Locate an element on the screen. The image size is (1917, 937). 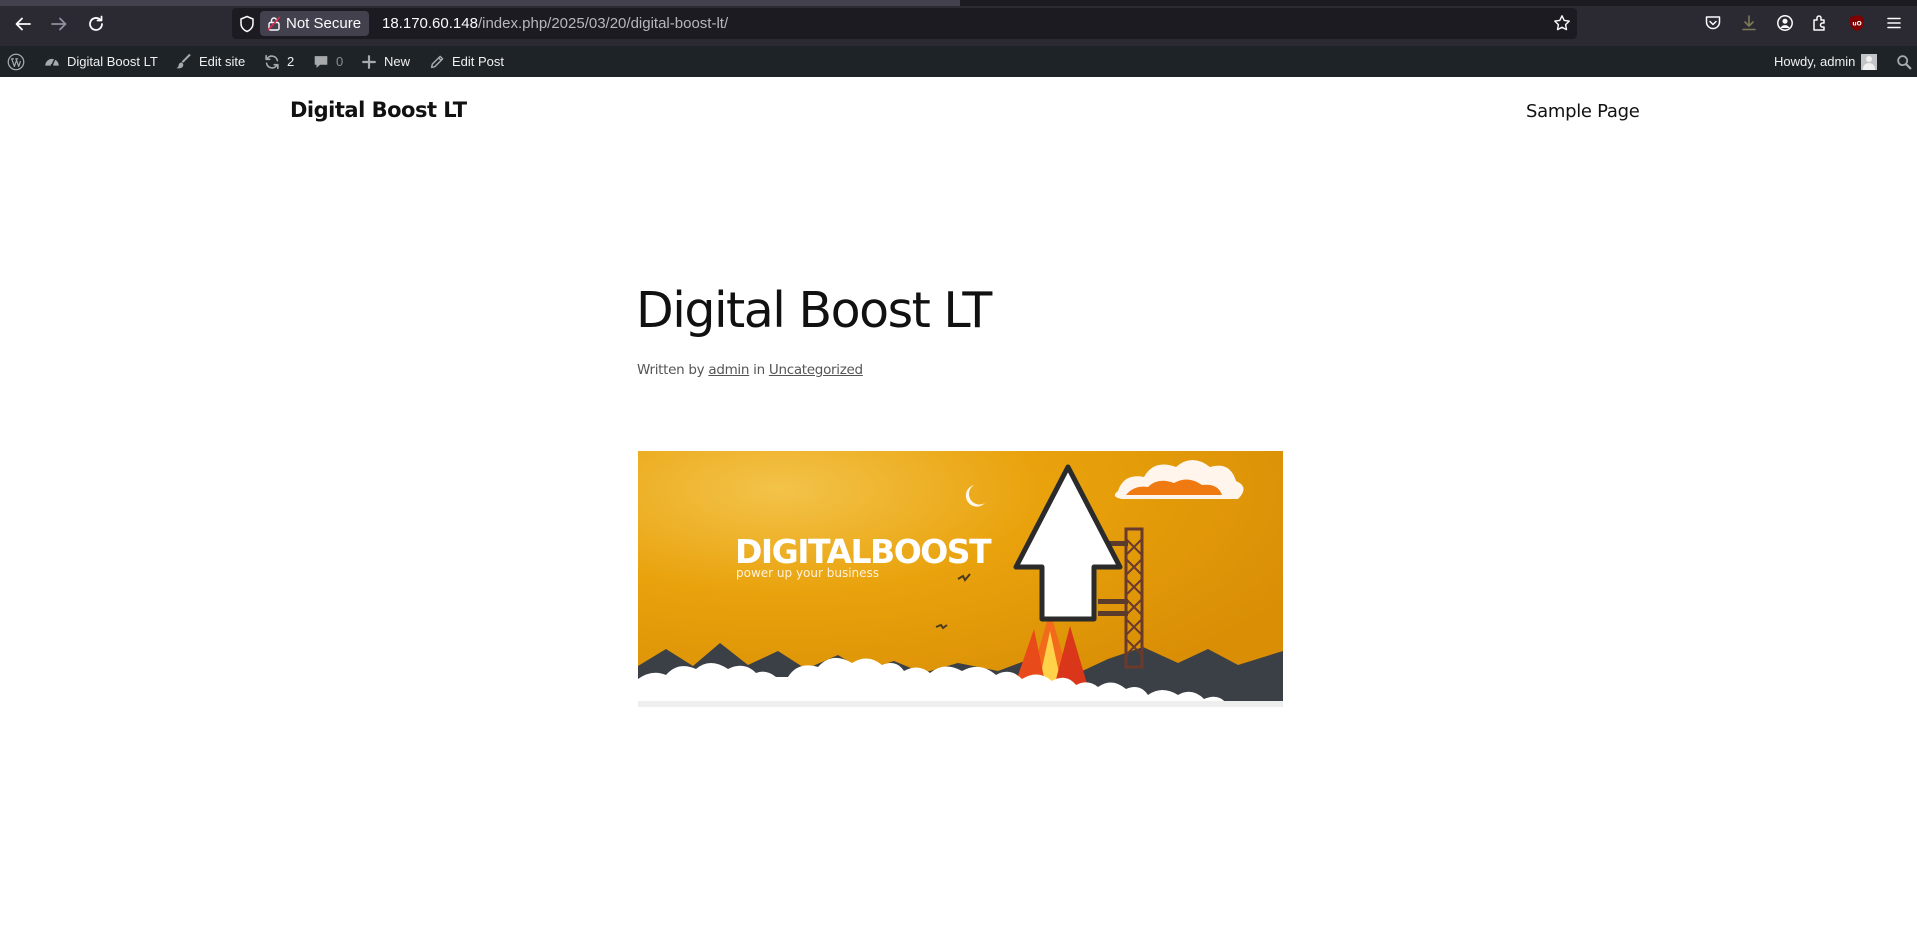
pocket-button is located at coordinates (1713, 23).